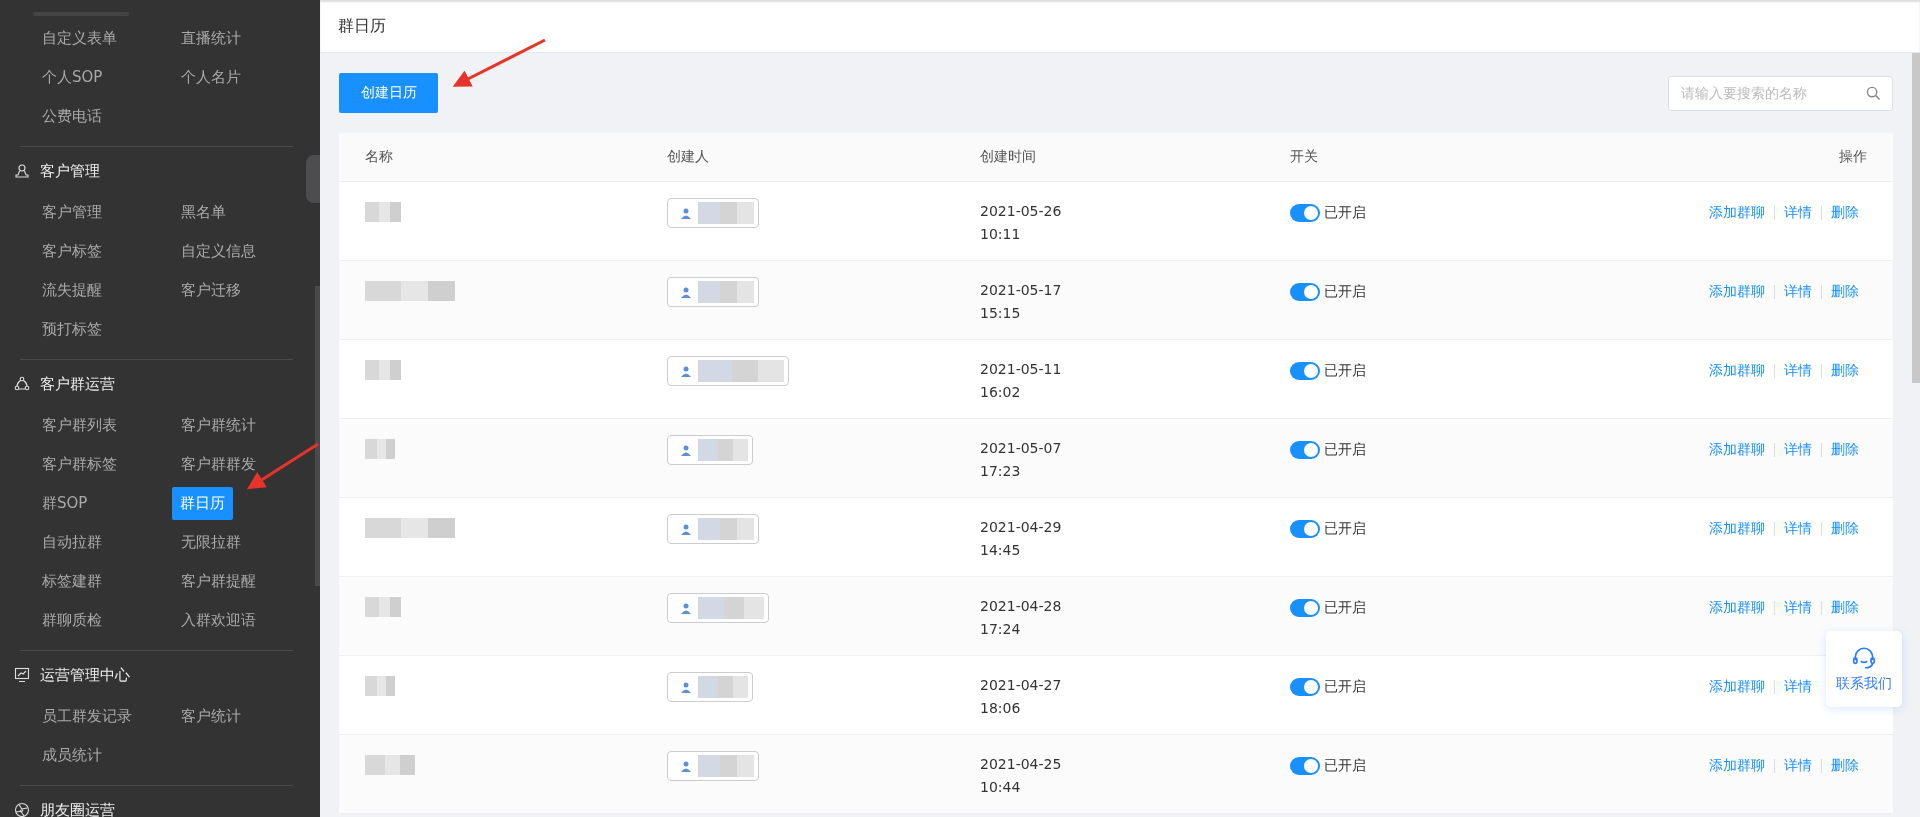  Describe the element at coordinates (388, 93) in the screenshot. I see `create-calendar-button: 创建日历` at that location.